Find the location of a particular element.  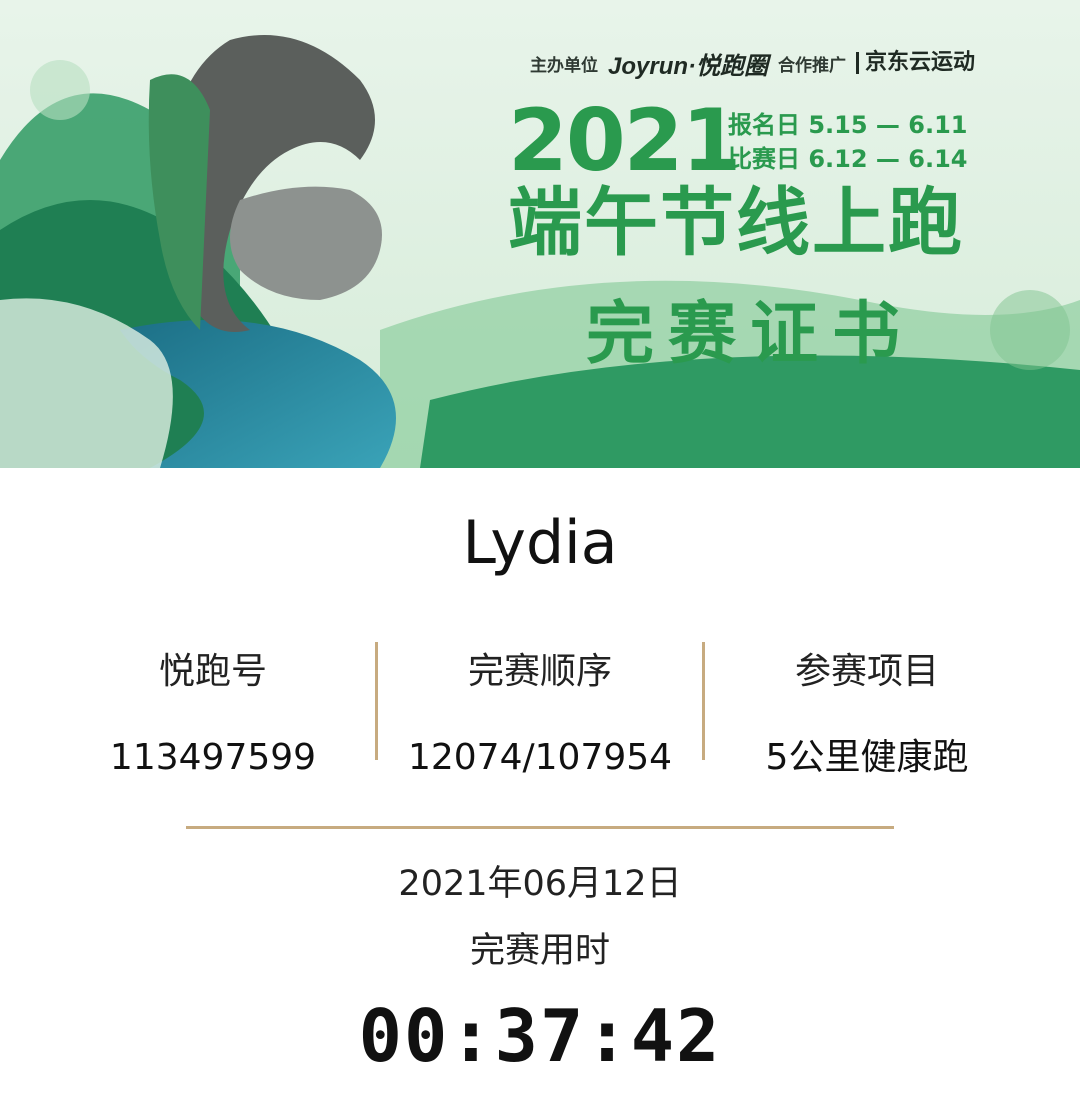

stat-label: 参赛项目 is located at coordinates (866, 671).